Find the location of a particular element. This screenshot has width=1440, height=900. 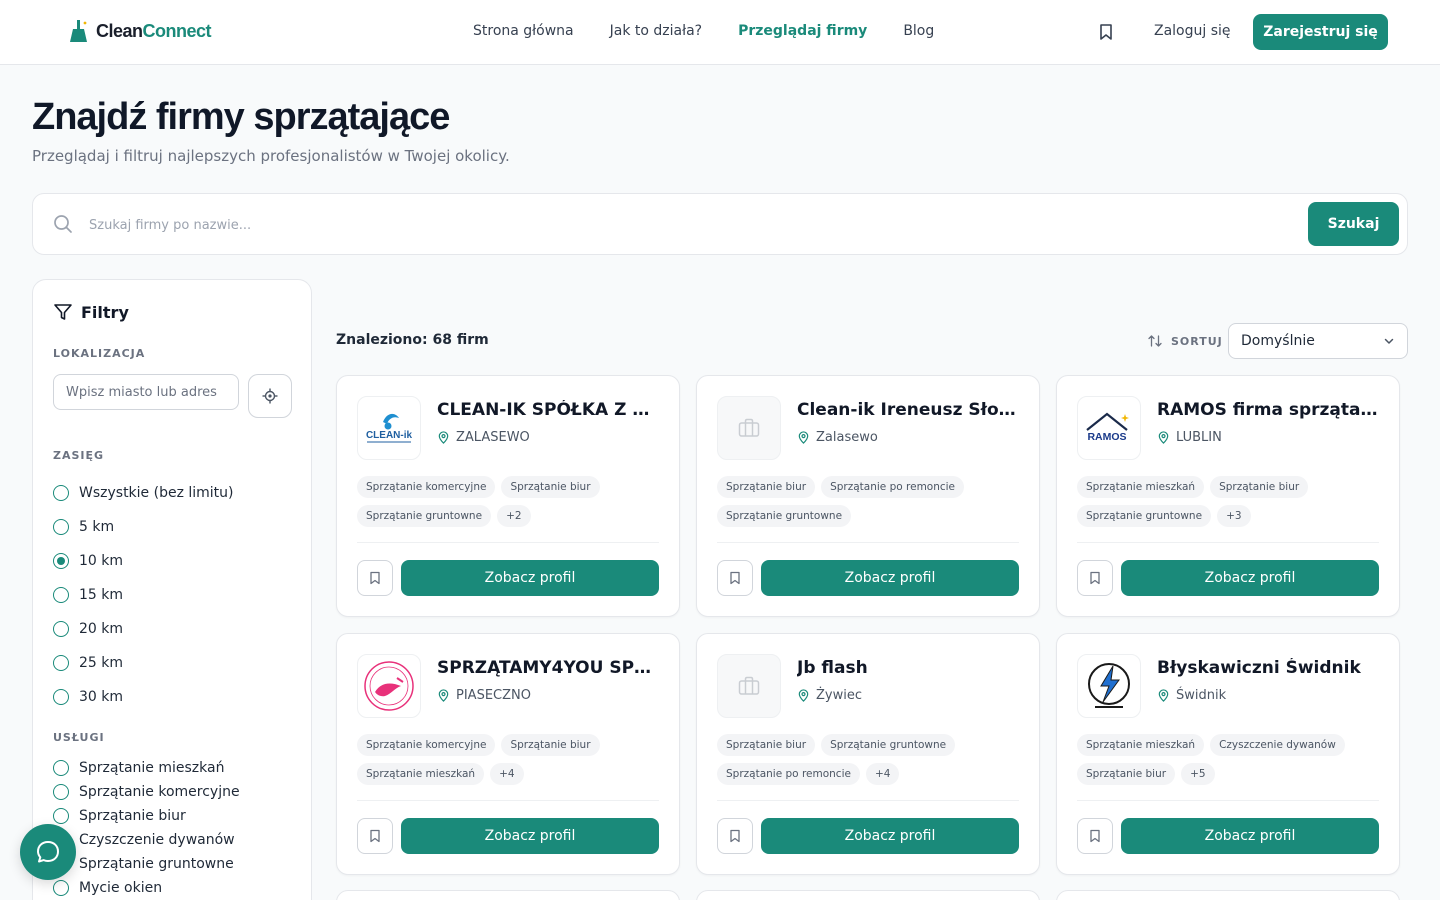

range-option-20km: 20 km is located at coordinates (143, 629).